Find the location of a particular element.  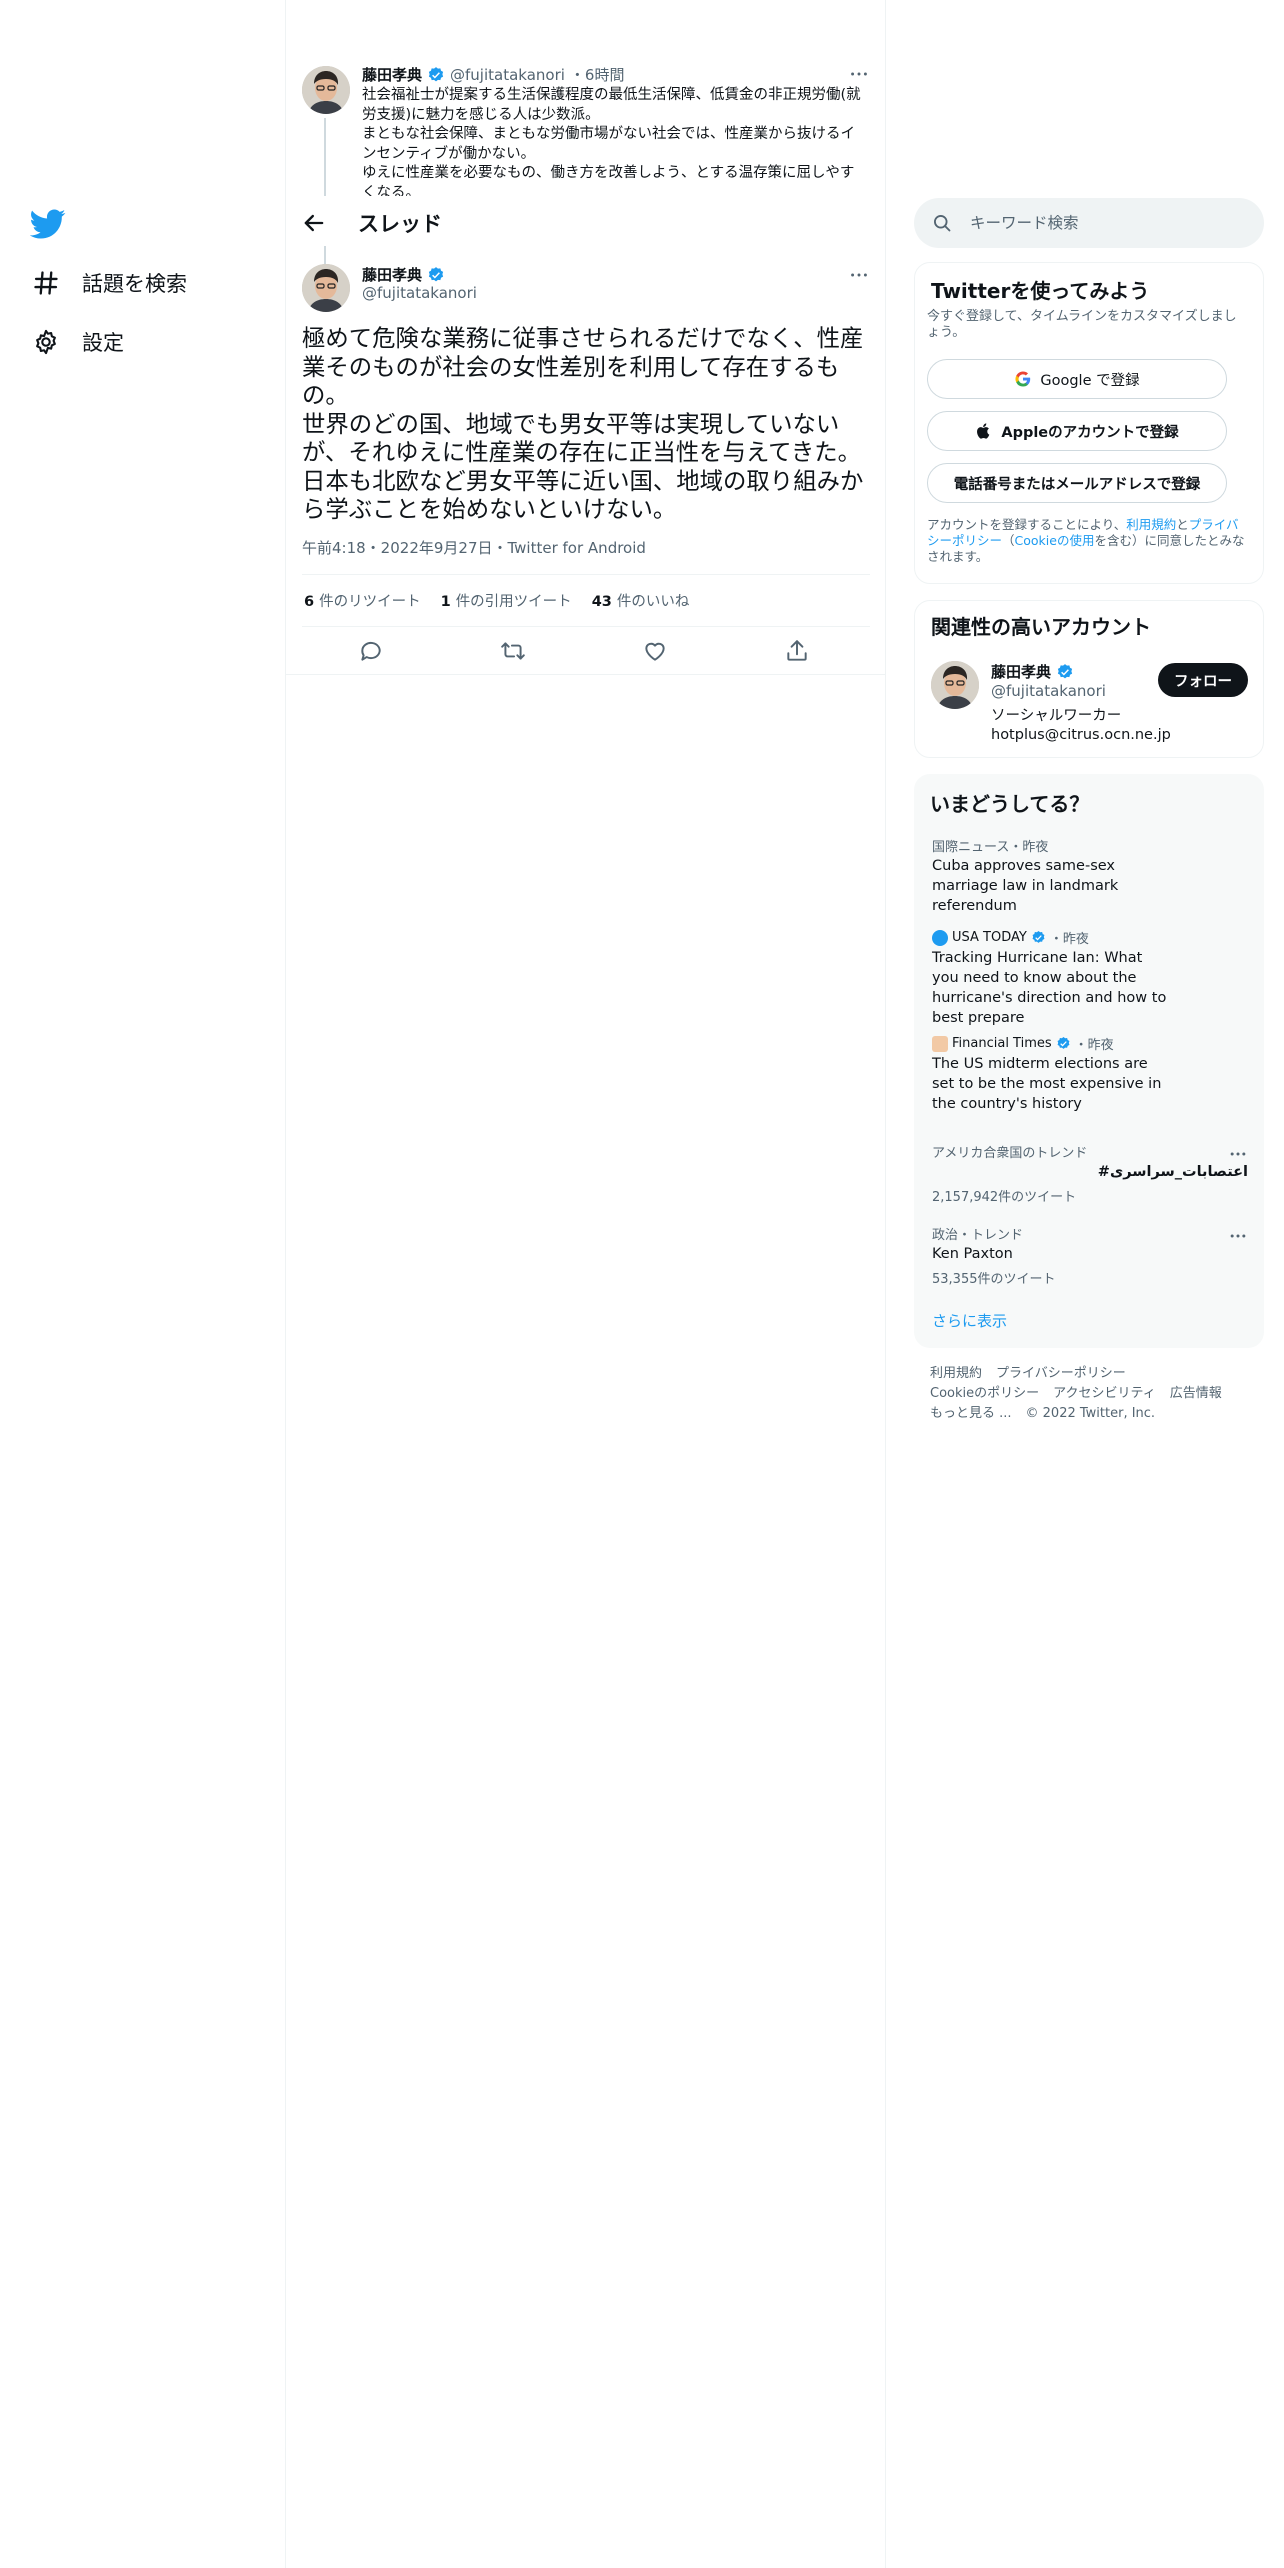

phone-email-signup-button: 電話番号またはメールアドレスで登録 is located at coordinates (1077, 483).